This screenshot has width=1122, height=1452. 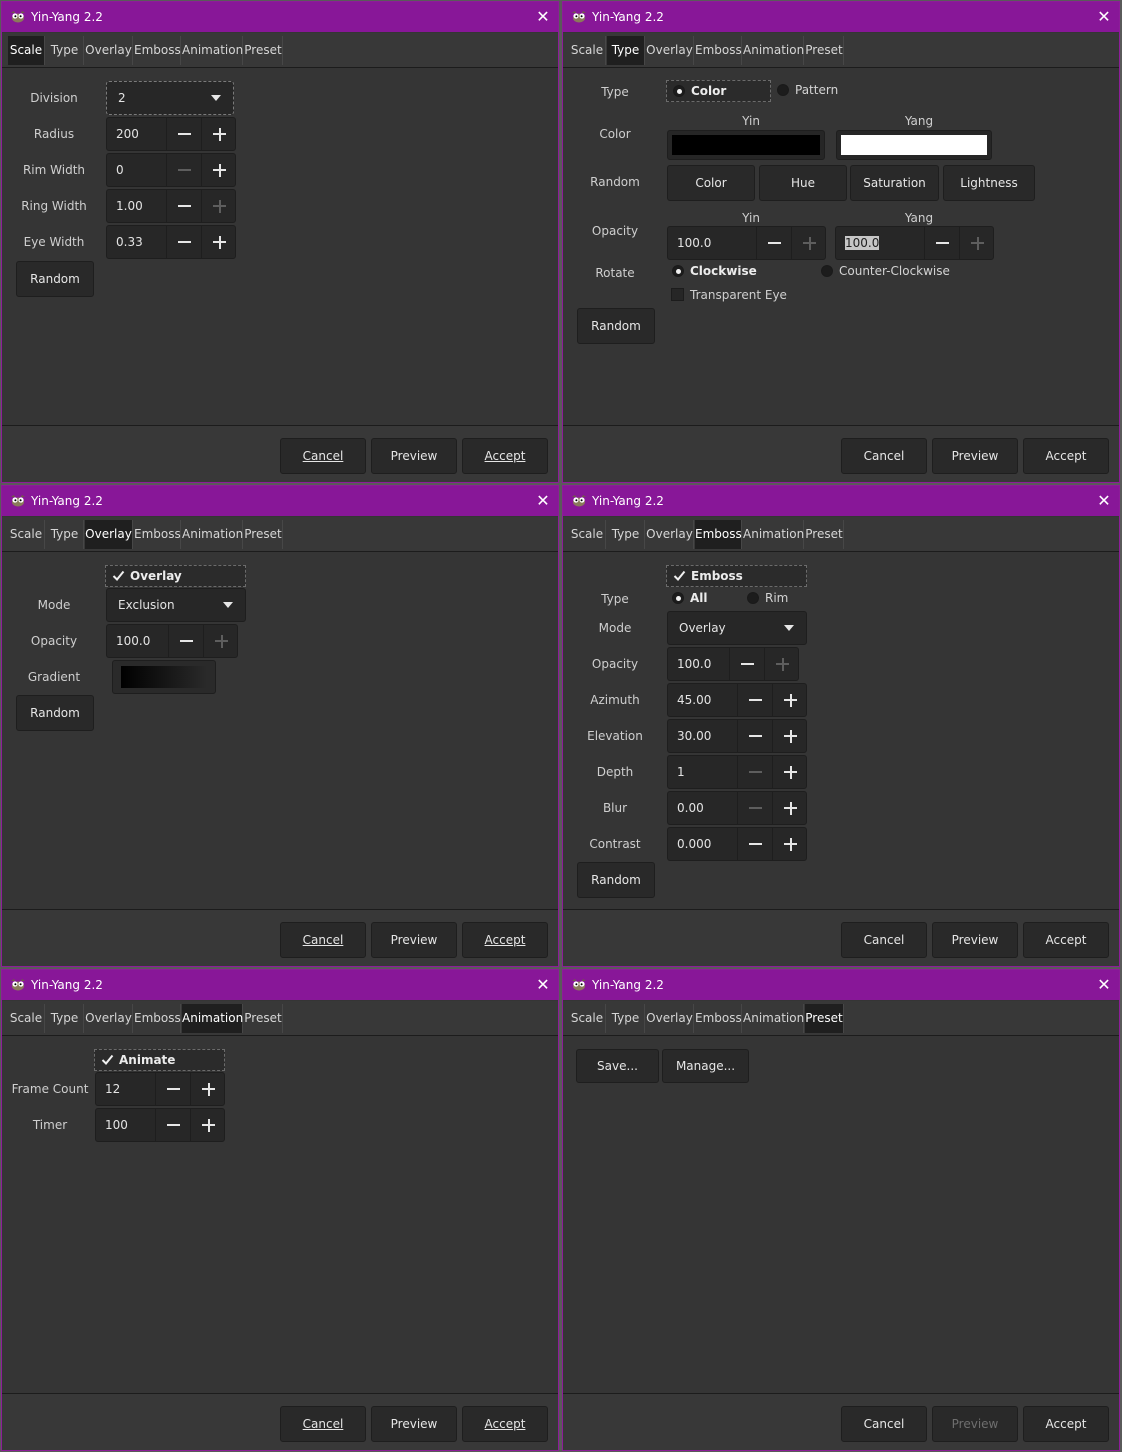 I want to click on depth-spinbox: 1, so click(x=737, y=772).